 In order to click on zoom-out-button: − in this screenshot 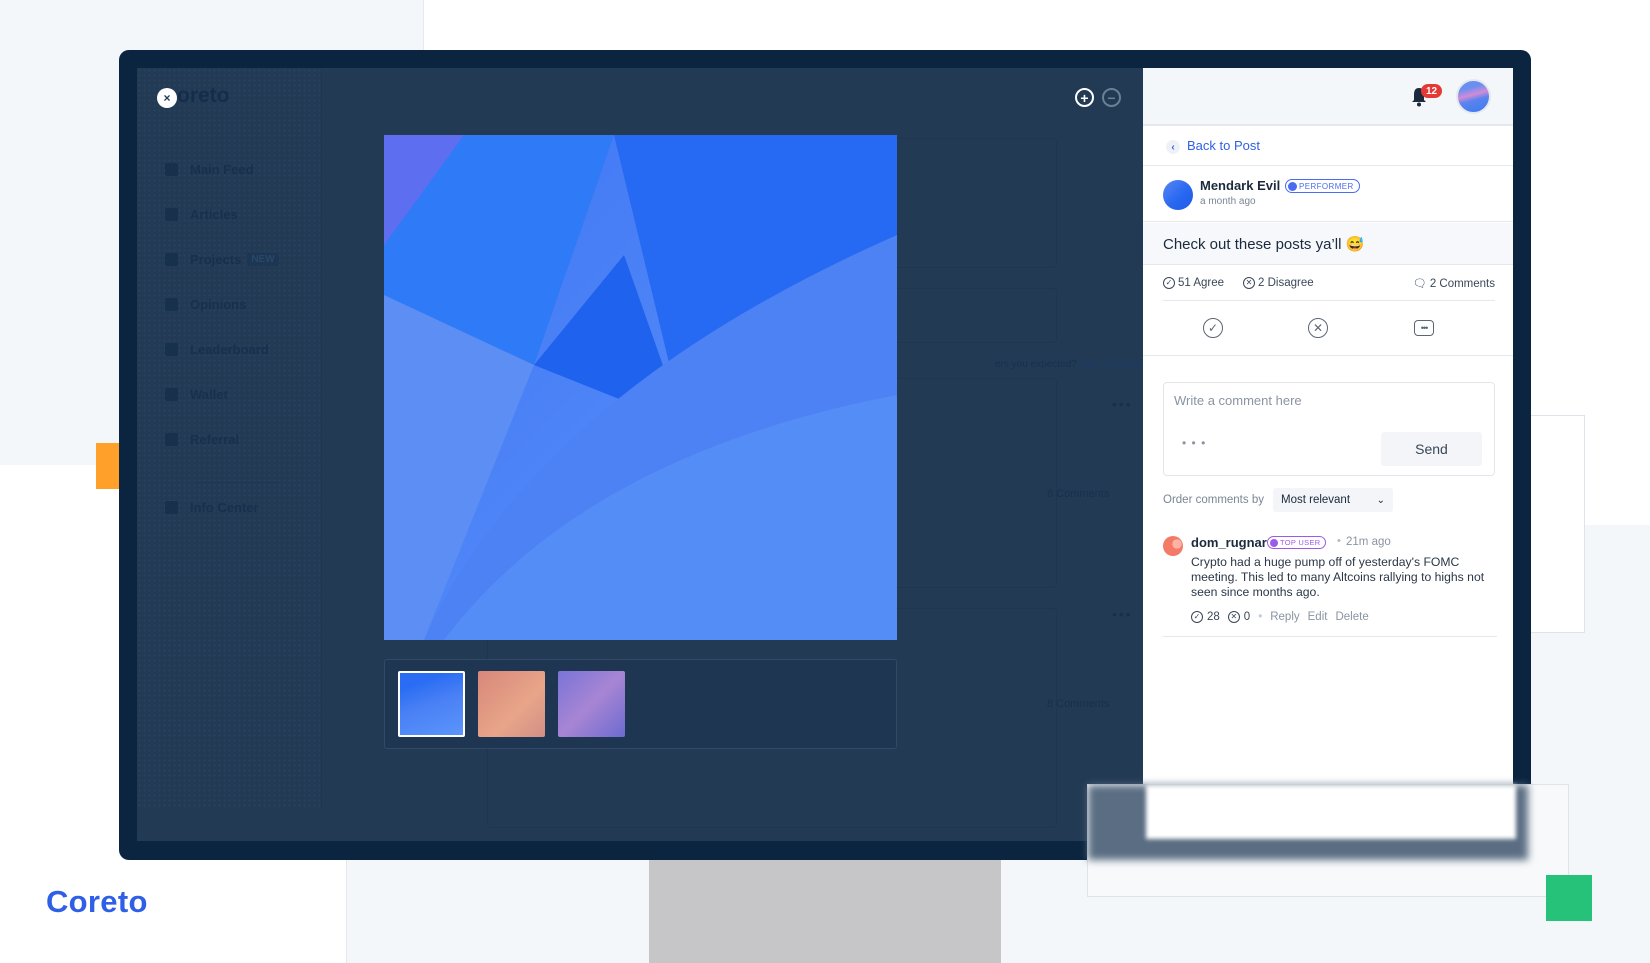, I will do `click(1111, 97)`.